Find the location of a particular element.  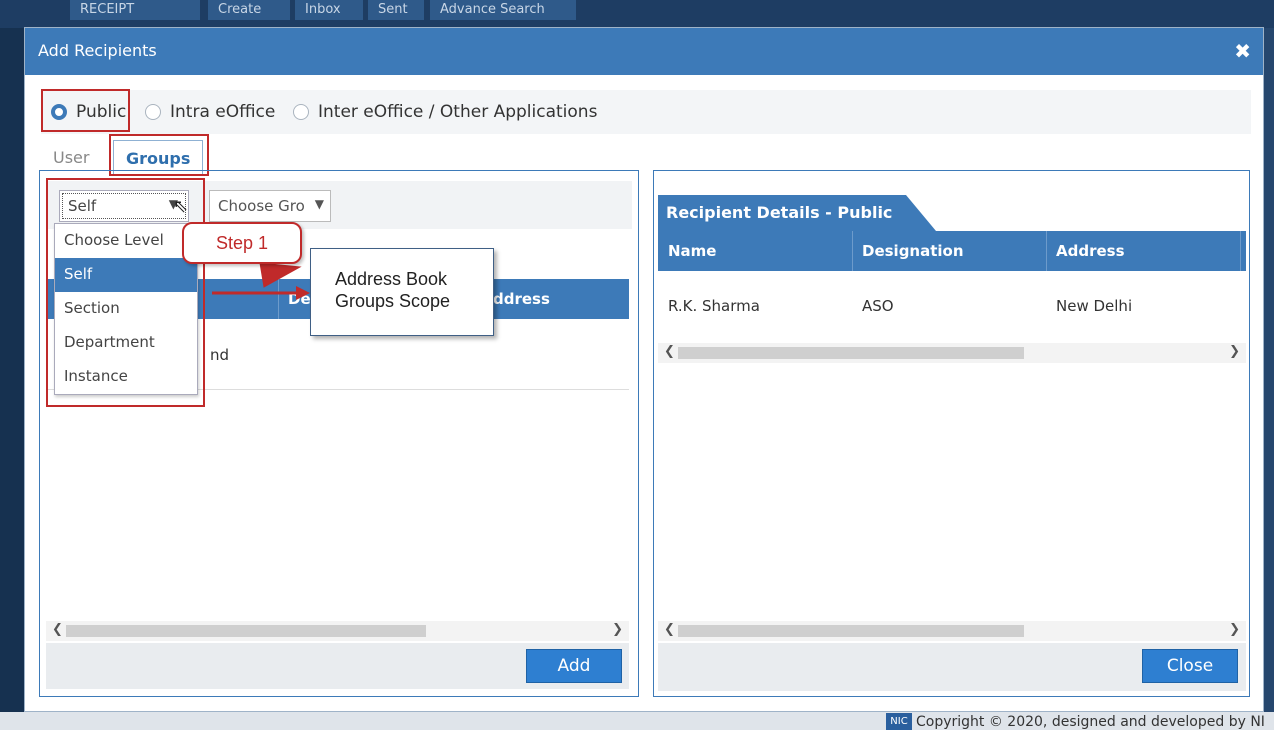

modal-title: Add Recipients is located at coordinates (97, 50).